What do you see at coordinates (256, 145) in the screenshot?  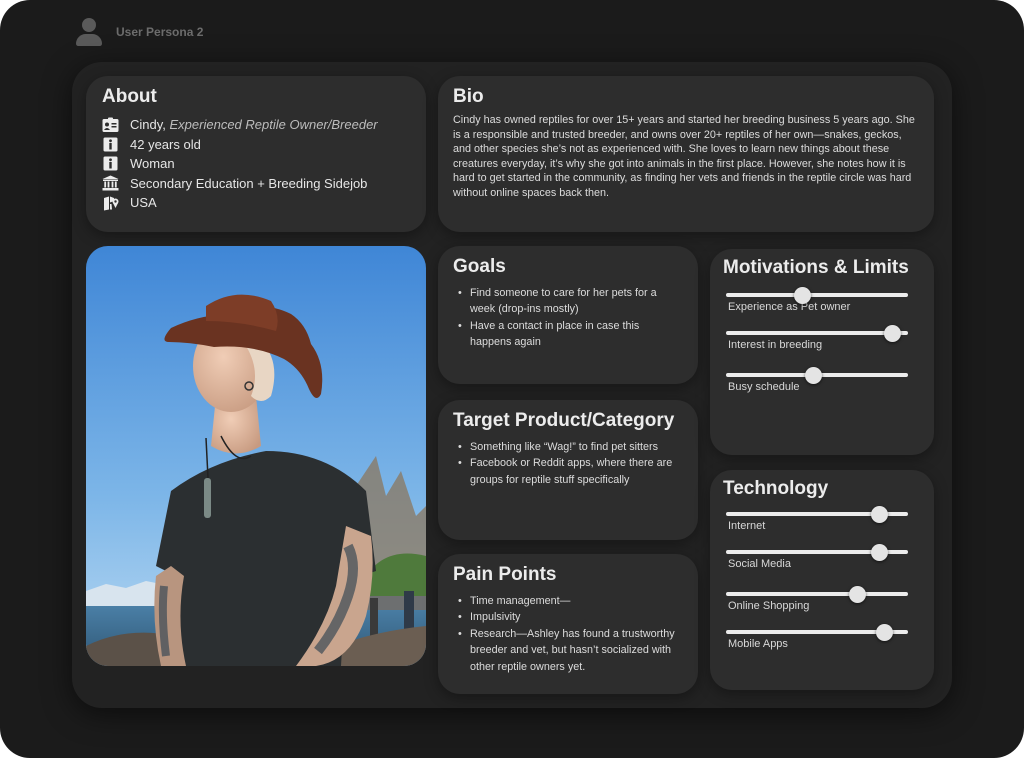 I see `about-age-row: 42 years old` at bounding box center [256, 145].